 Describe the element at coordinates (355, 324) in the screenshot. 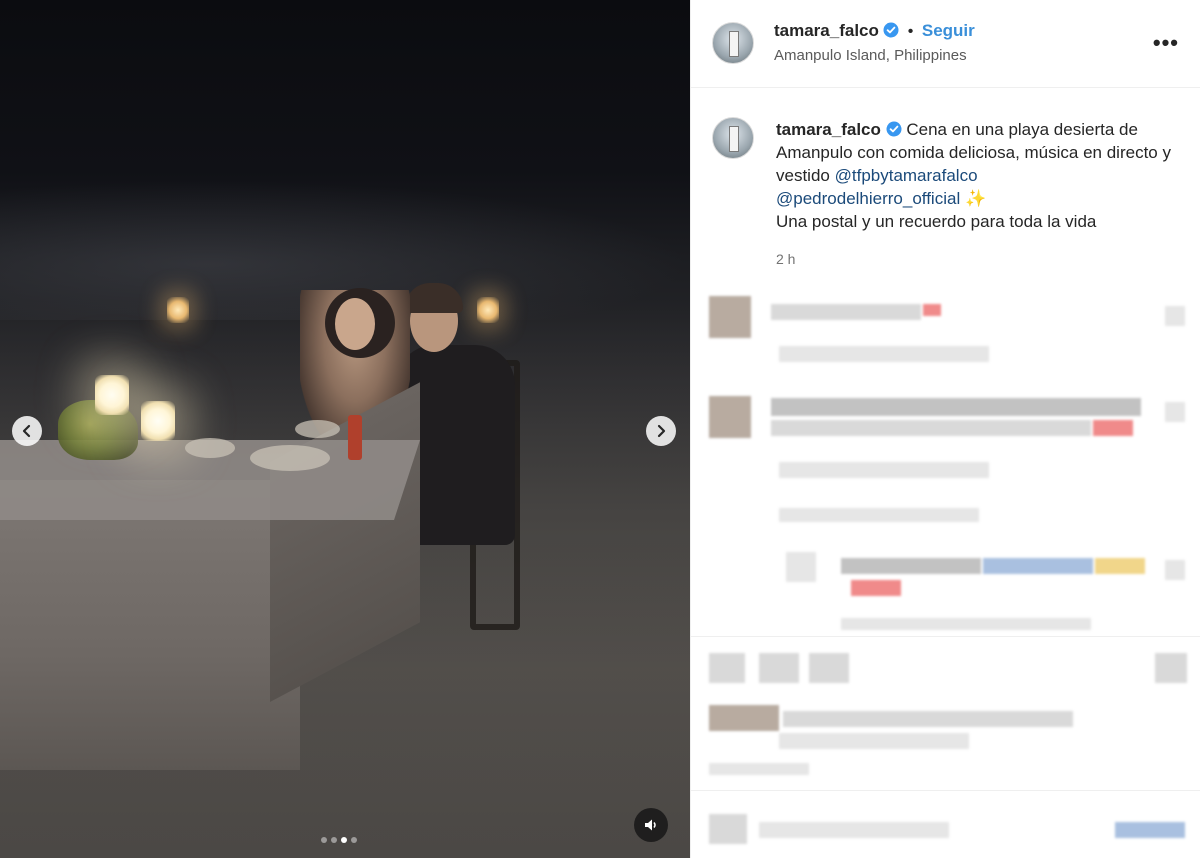

I see `person-woman-face` at that location.